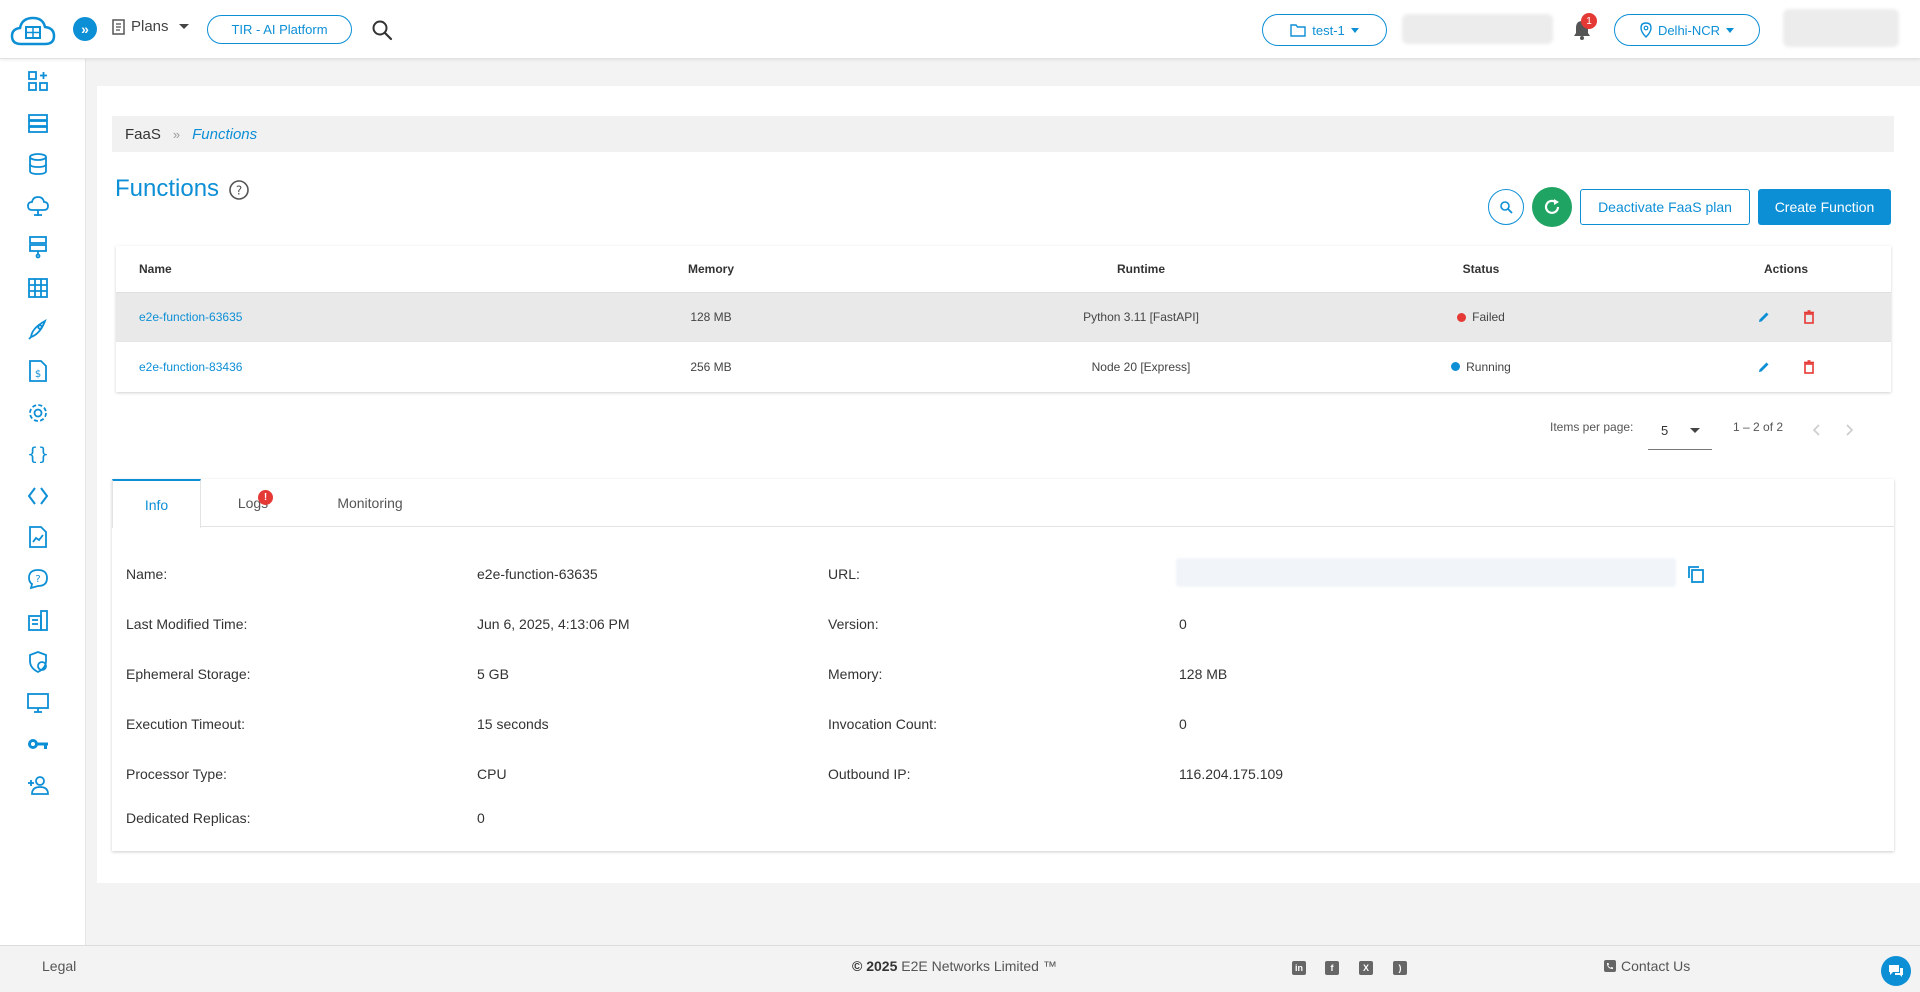  Describe the element at coordinates (1849, 430) in the screenshot. I see `next-page-icon` at that location.